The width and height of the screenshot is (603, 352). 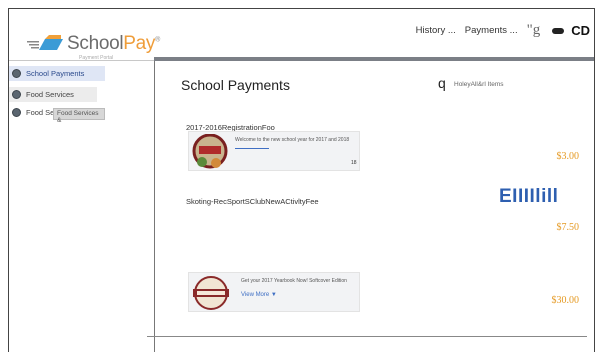 What do you see at coordinates (45, 42) in the screenshot?
I see `logo-mark-icon` at bounding box center [45, 42].